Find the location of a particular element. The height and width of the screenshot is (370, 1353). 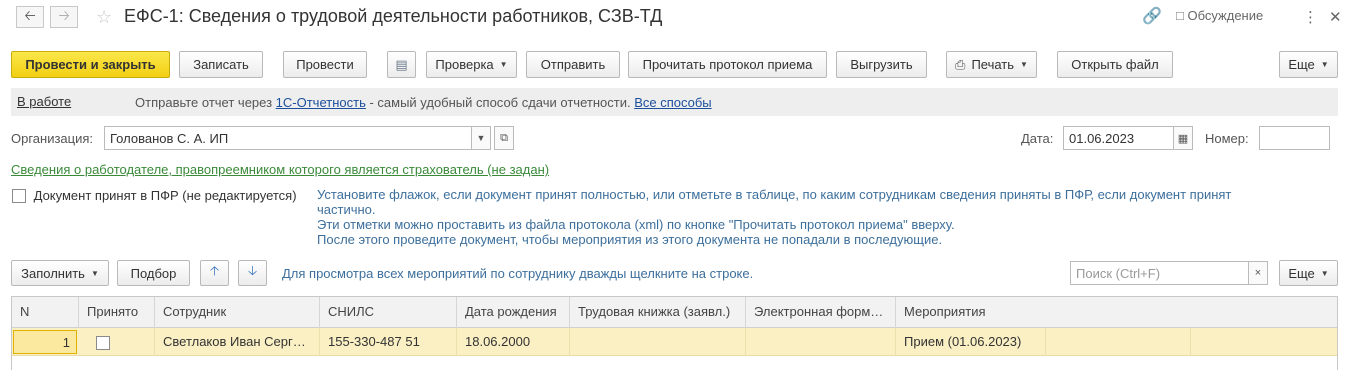

table-more-button: Еще ▼ is located at coordinates (1308, 273).